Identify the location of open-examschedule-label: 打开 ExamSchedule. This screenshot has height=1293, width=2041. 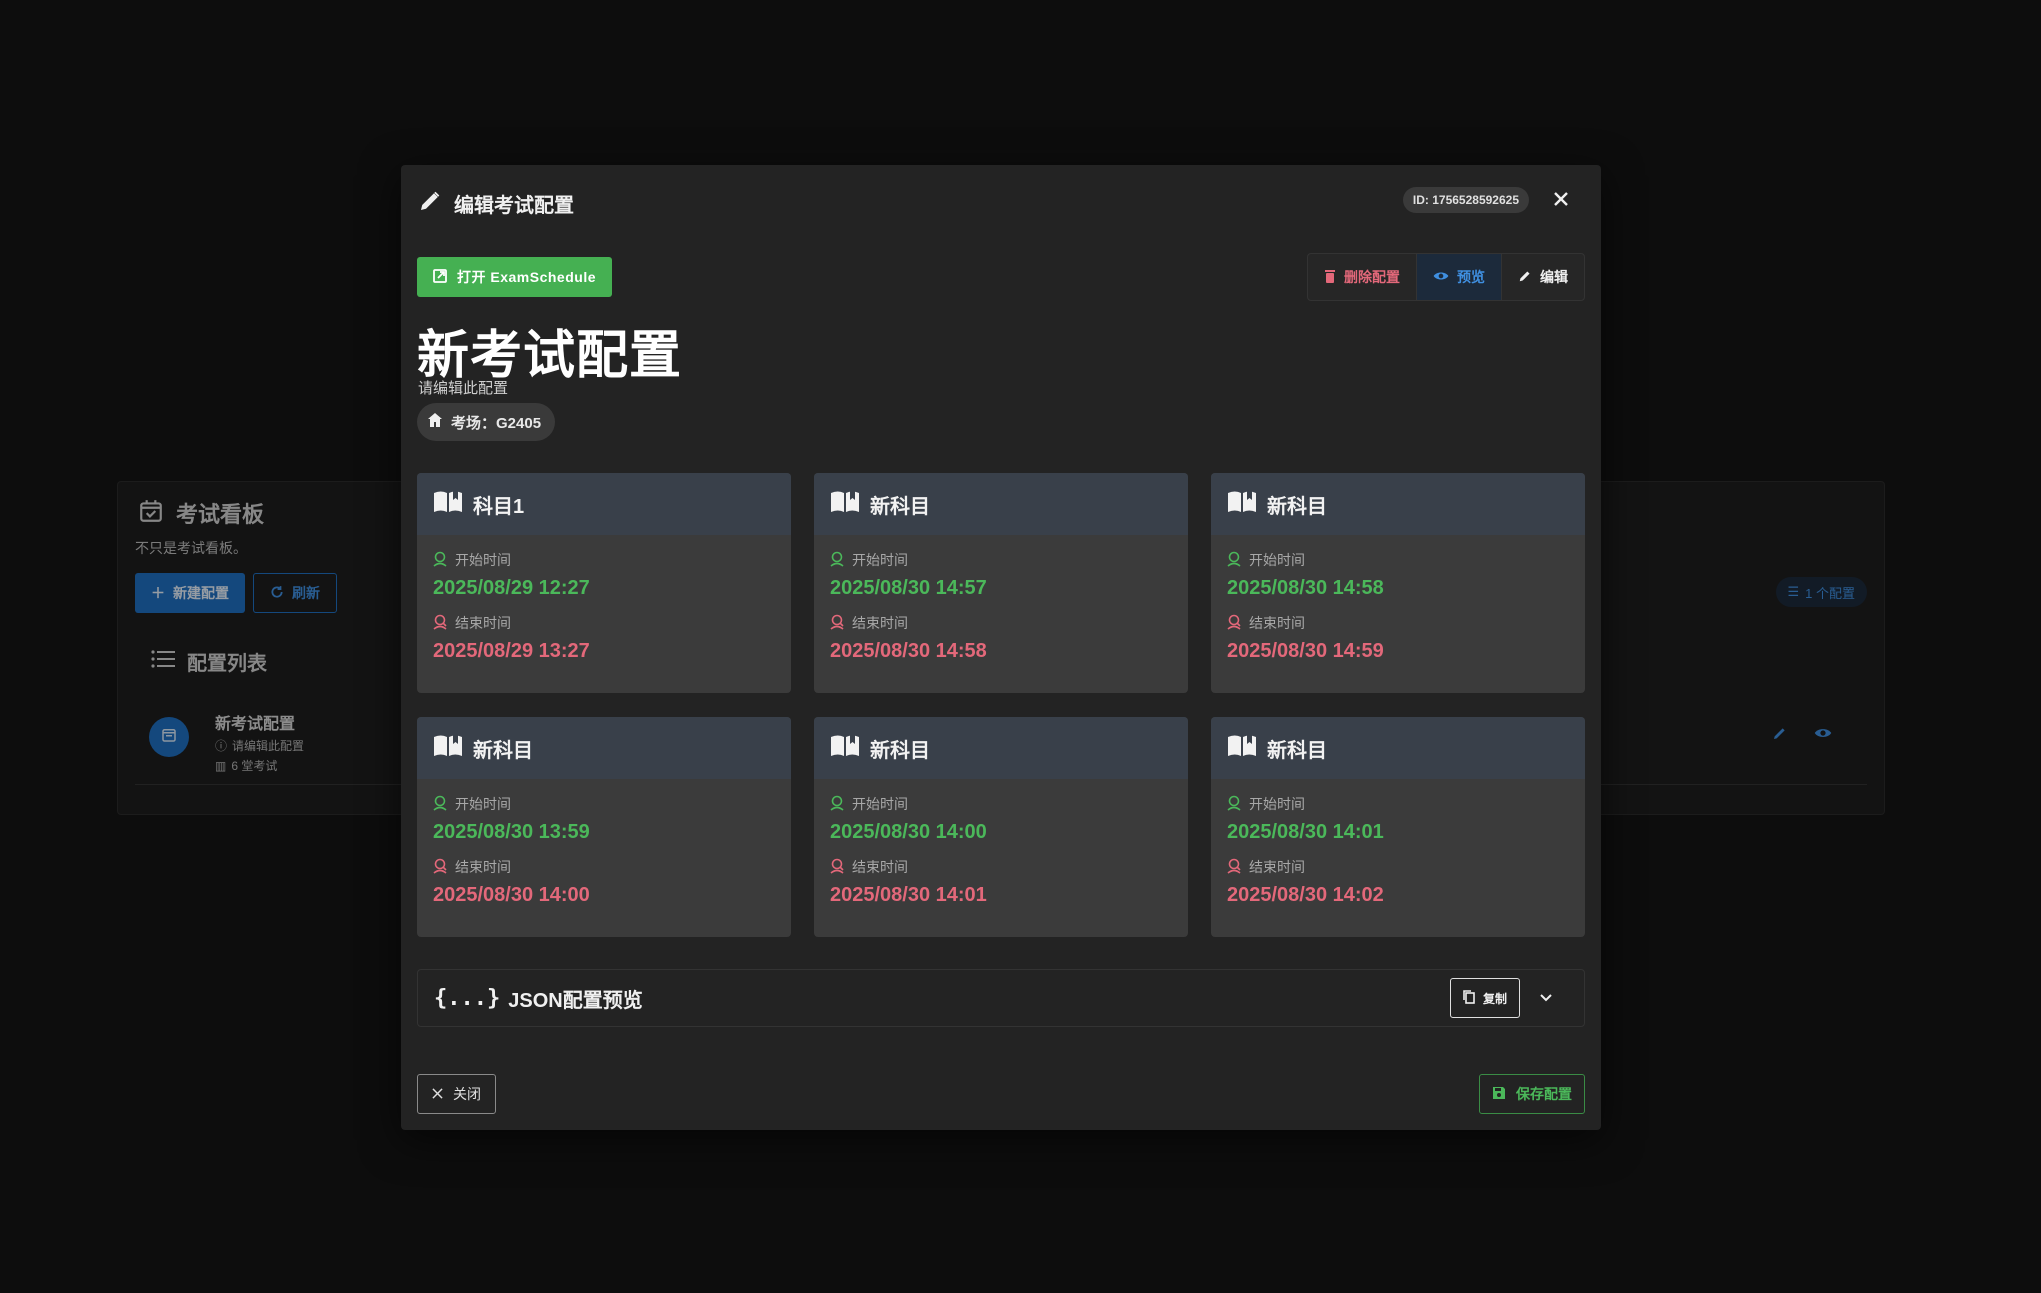
(526, 277).